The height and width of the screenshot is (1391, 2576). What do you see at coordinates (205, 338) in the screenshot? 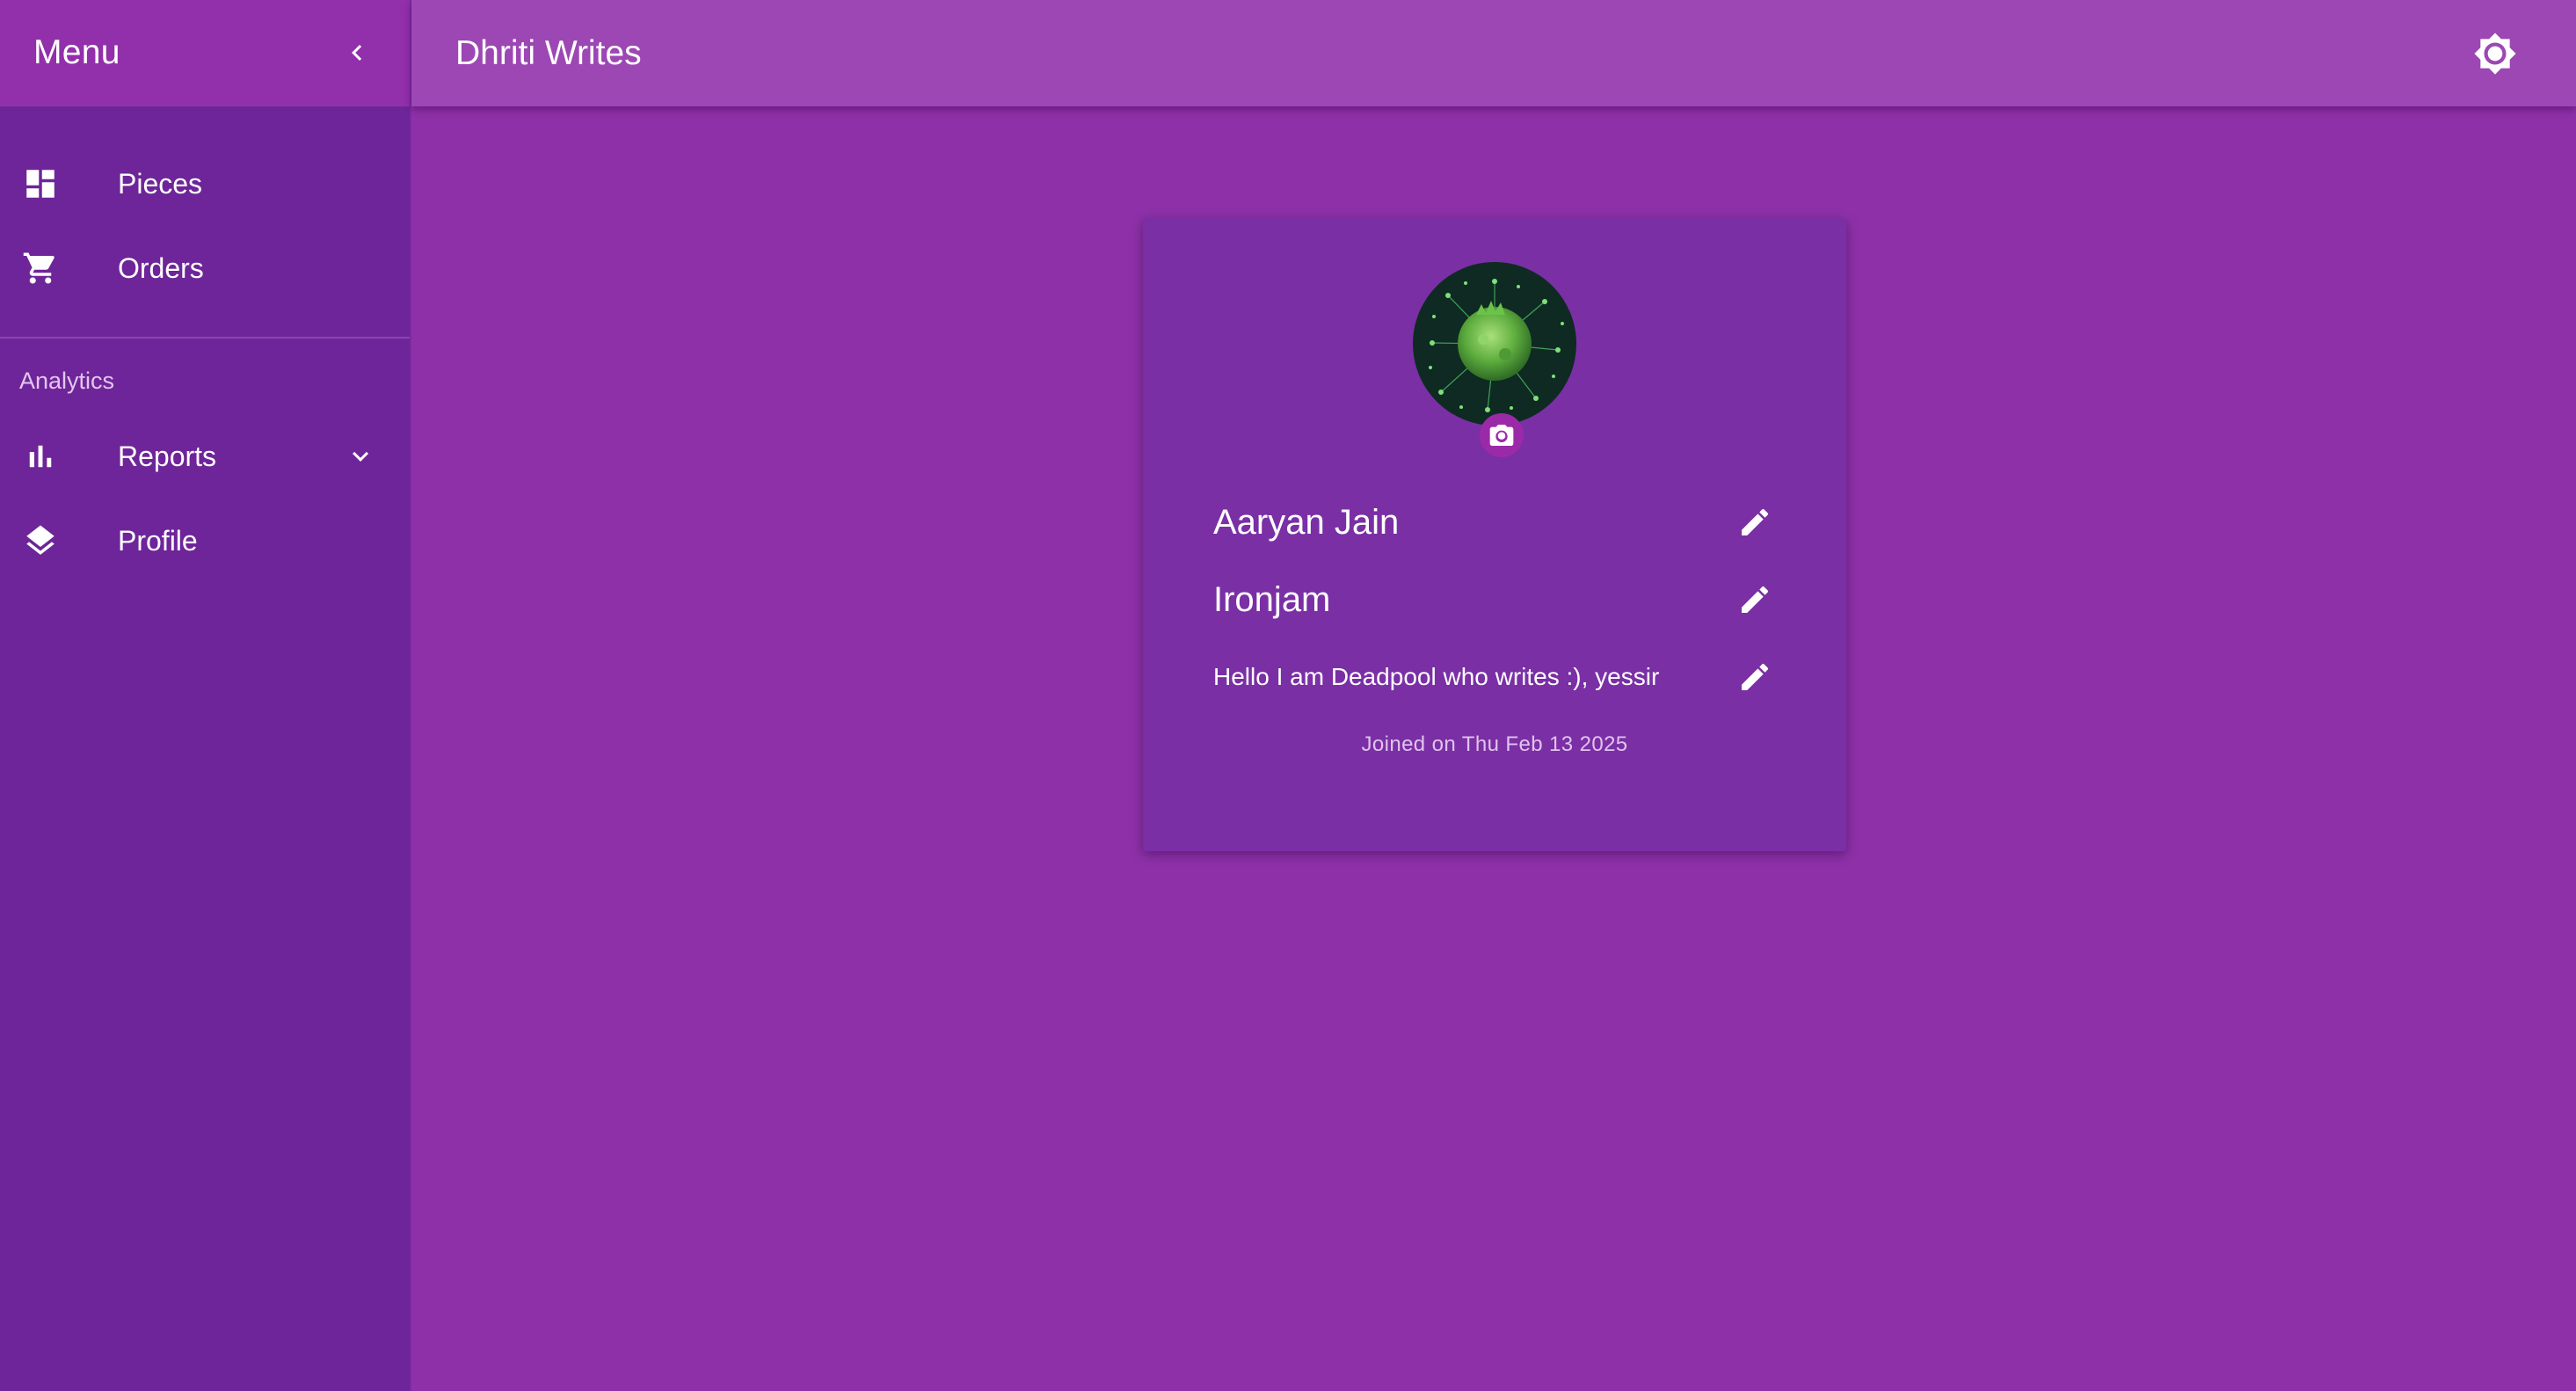
I see `sidebar-divider` at bounding box center [205, 338].